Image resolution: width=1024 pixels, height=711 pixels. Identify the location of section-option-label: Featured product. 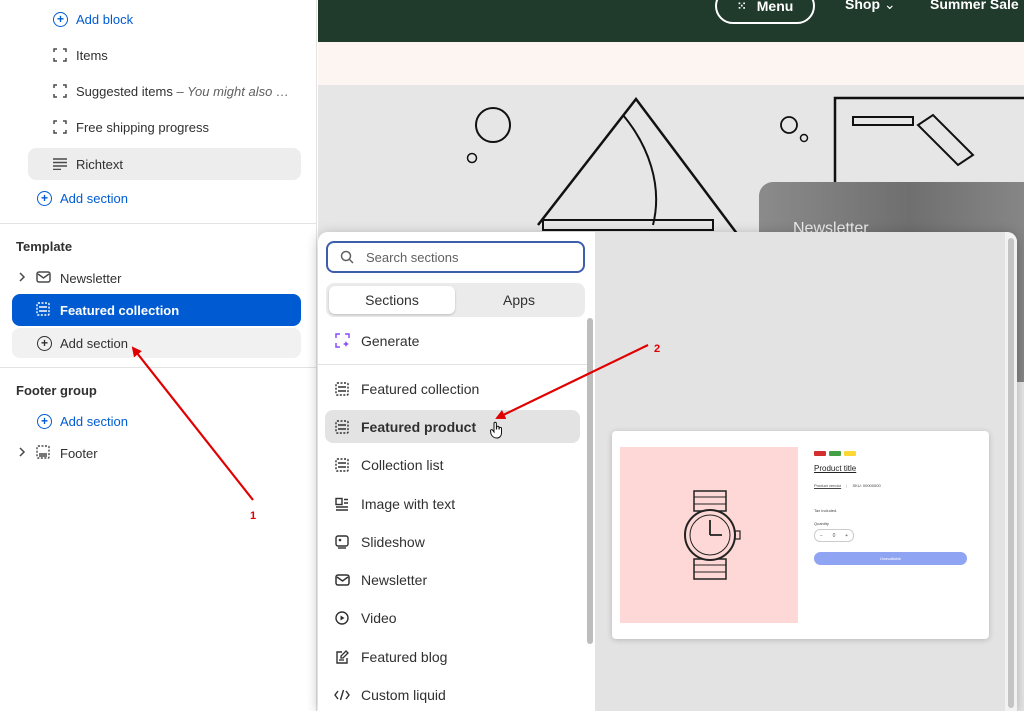
(419, 426).